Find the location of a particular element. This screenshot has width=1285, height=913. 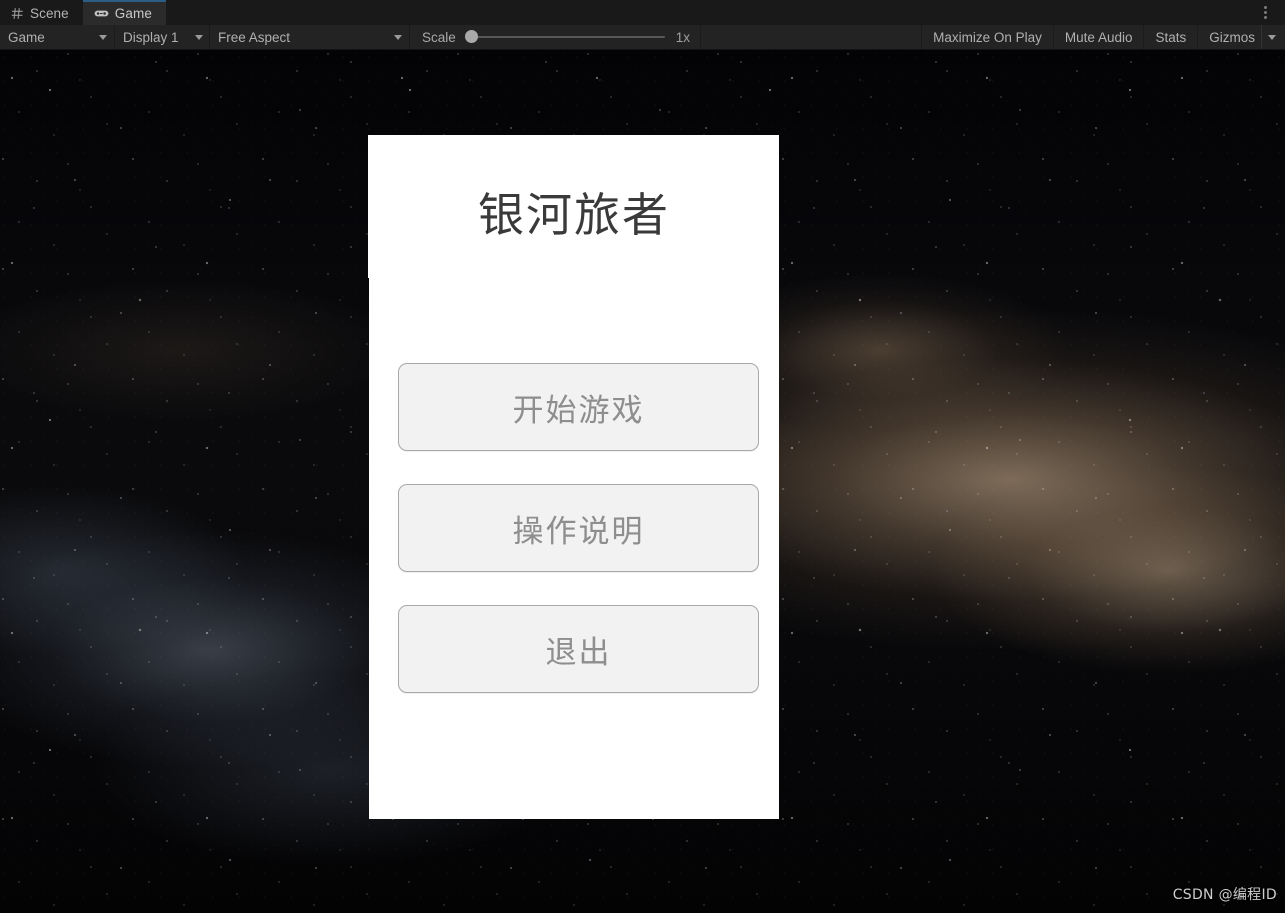

gizmos-label: Gizmos is located at coordinates (1232, 37).